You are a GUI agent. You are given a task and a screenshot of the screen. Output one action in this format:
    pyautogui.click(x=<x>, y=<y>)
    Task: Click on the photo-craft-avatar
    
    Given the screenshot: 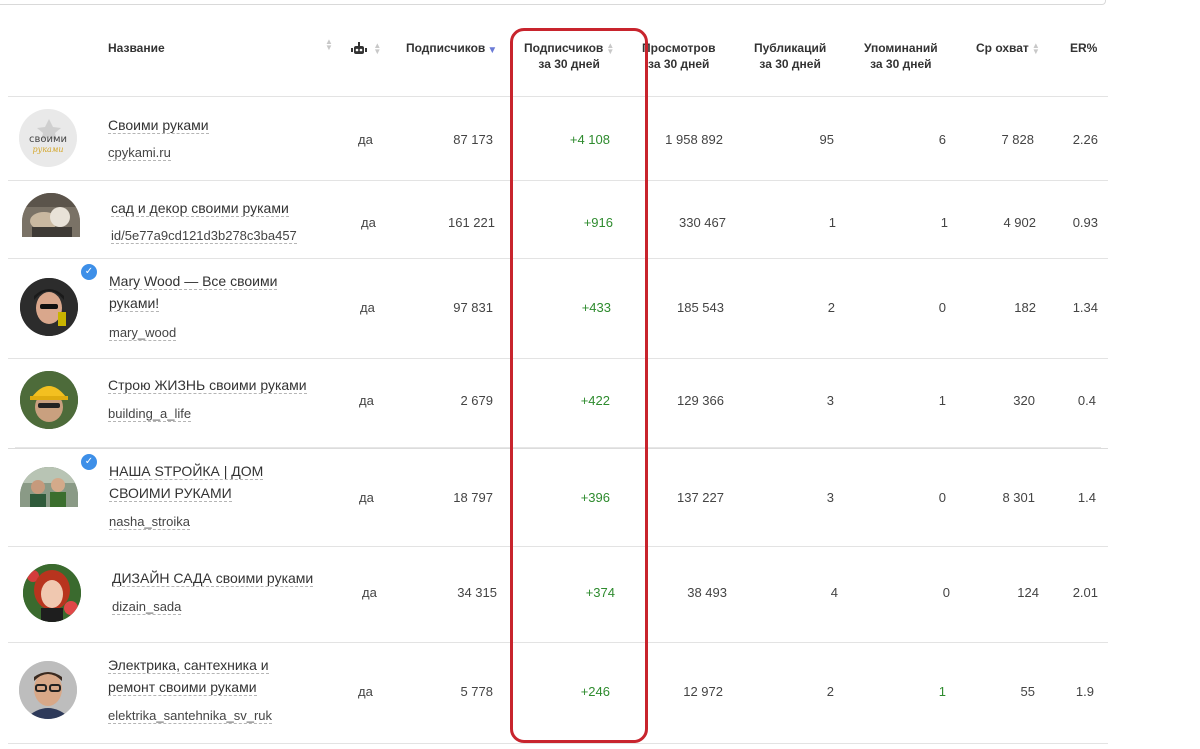 What is the action you would take?
    pyautogui.click(x=51, y=215)
    